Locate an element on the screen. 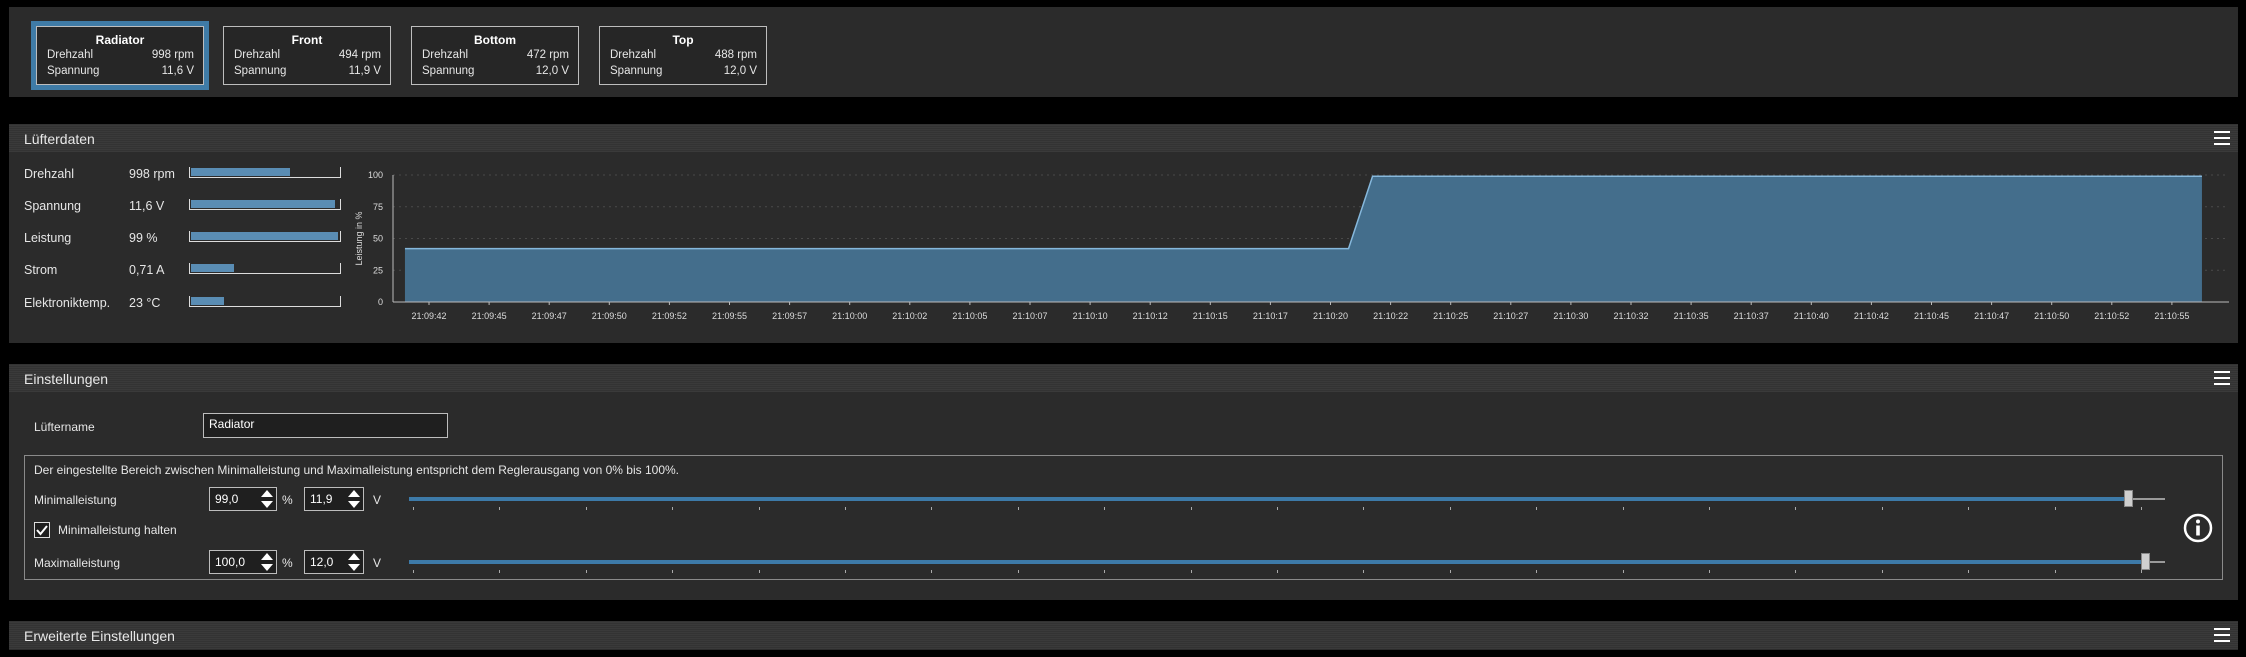  max-volt-stepper: 12,0 is located at coordinates (334, 562).